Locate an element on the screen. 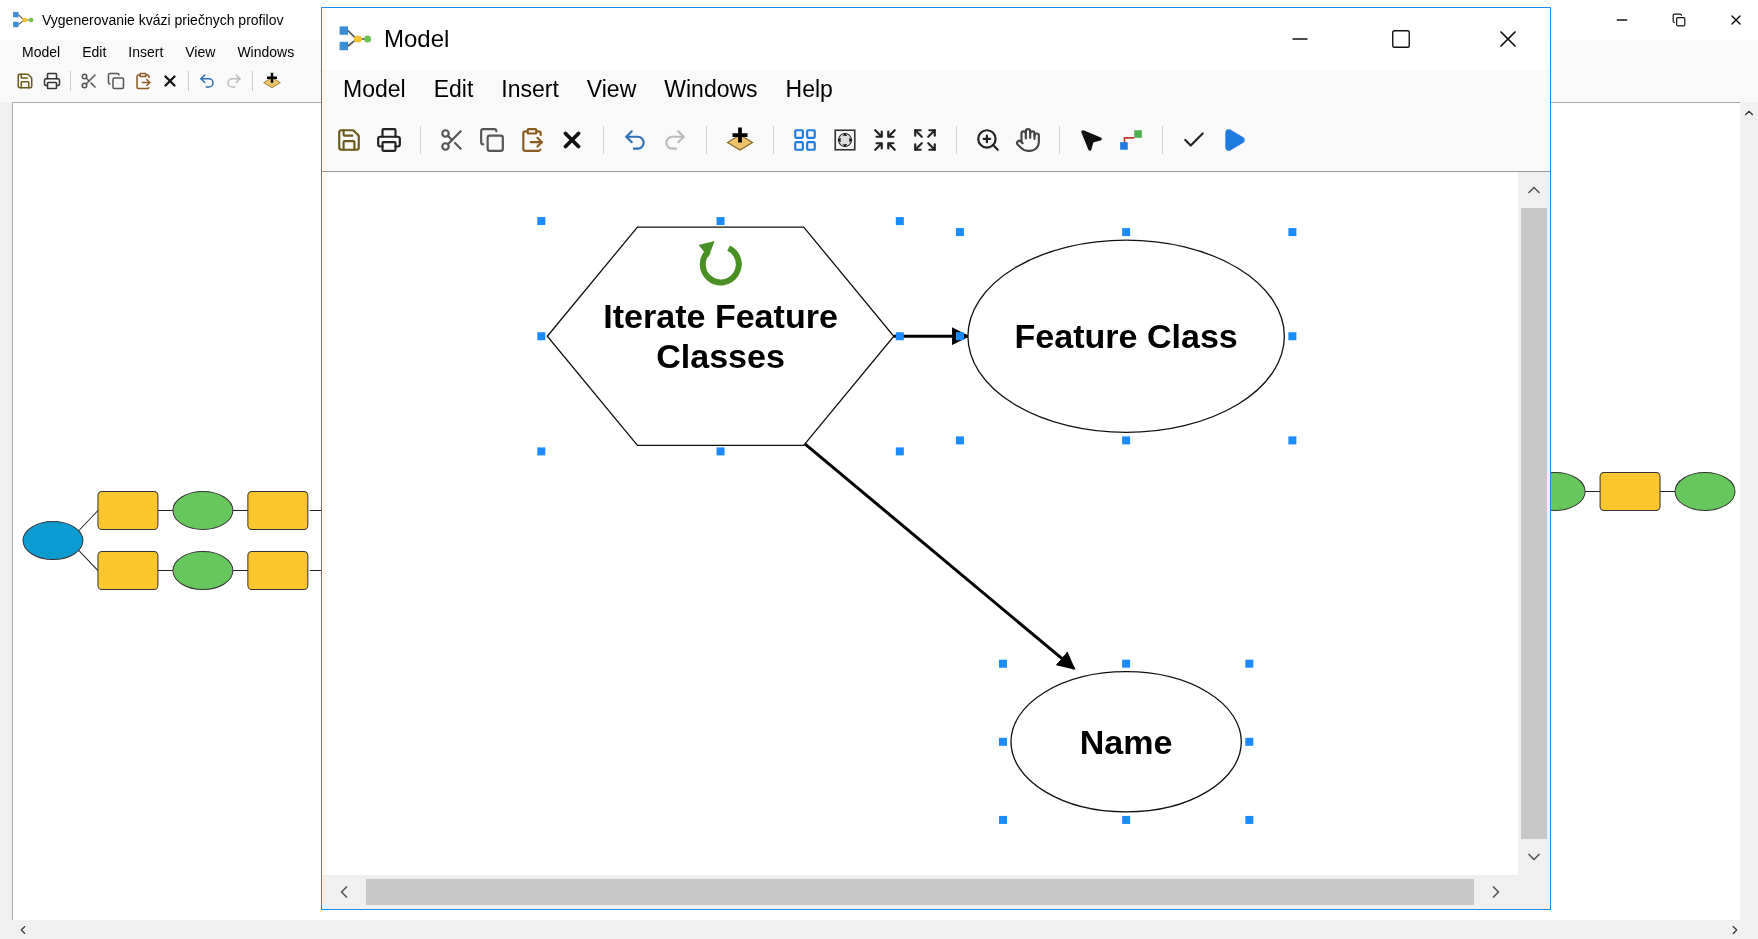 The width and height of the screenshot is (1758, 939). node-label: Feature Class is located at coordinates (1126, 337).